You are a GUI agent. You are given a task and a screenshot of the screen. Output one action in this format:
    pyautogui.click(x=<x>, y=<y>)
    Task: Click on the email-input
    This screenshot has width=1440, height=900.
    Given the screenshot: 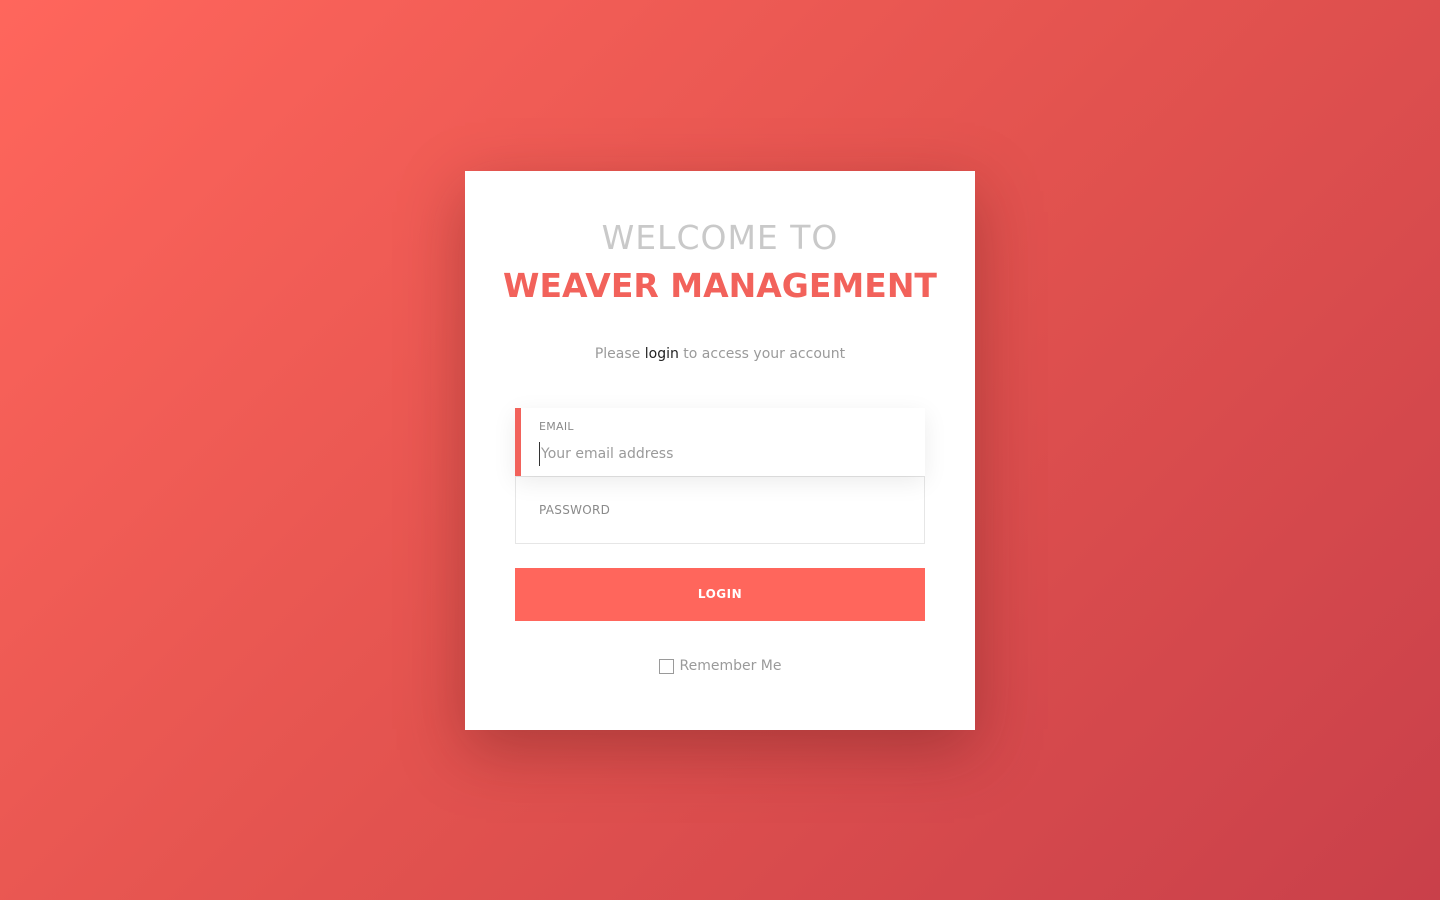 What is the action you would take?
    pyautogui.click(x=720, y=454)
    